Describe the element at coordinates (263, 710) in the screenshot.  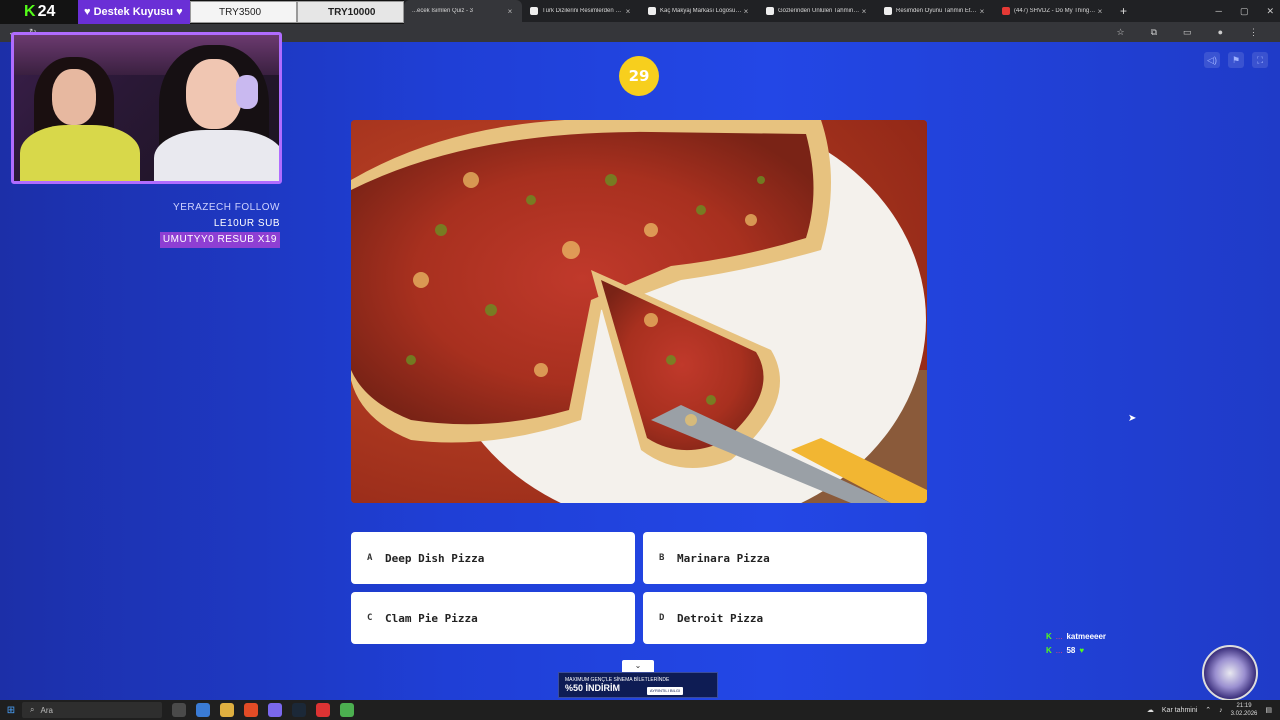
I see `taskbar-apps` at that location.